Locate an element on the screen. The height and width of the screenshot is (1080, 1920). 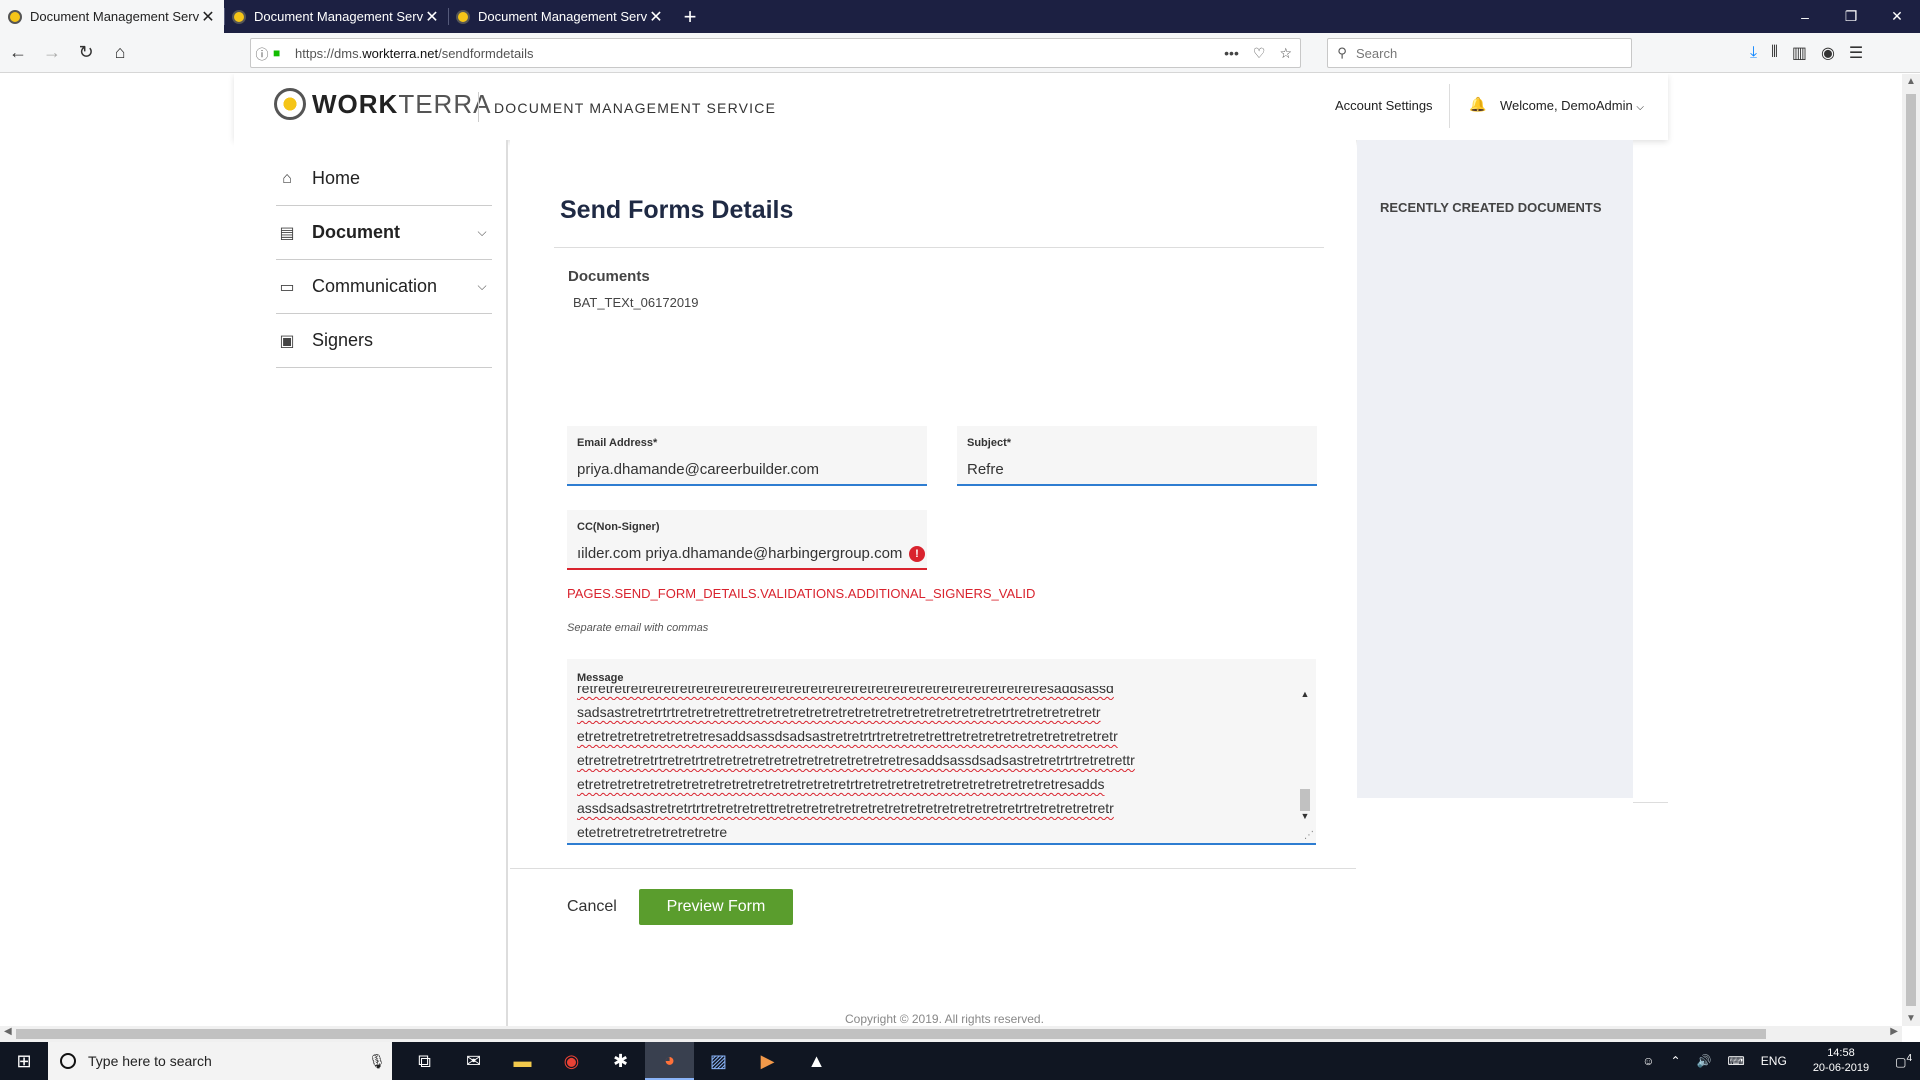
file-explorer-icon: ▬ is located at coordinates (522, 1061).